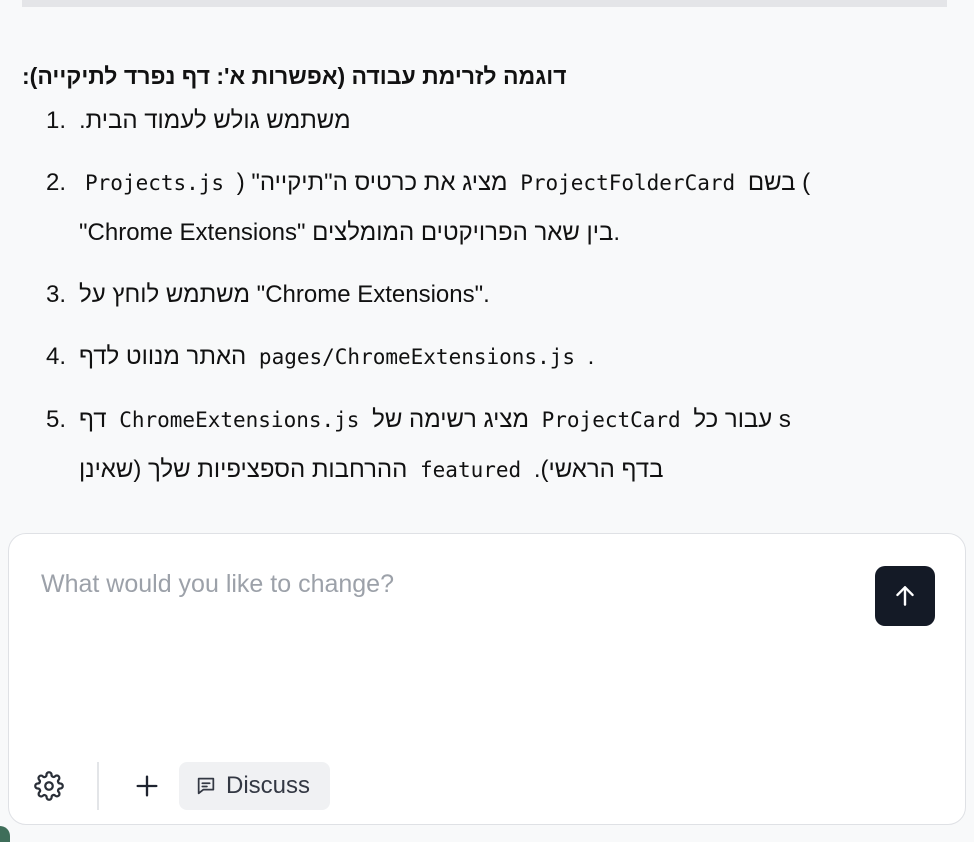 This screenshot has height=842, width=974. I want to click on inline-code: ChromeExtensions.js, so click(239, 420).